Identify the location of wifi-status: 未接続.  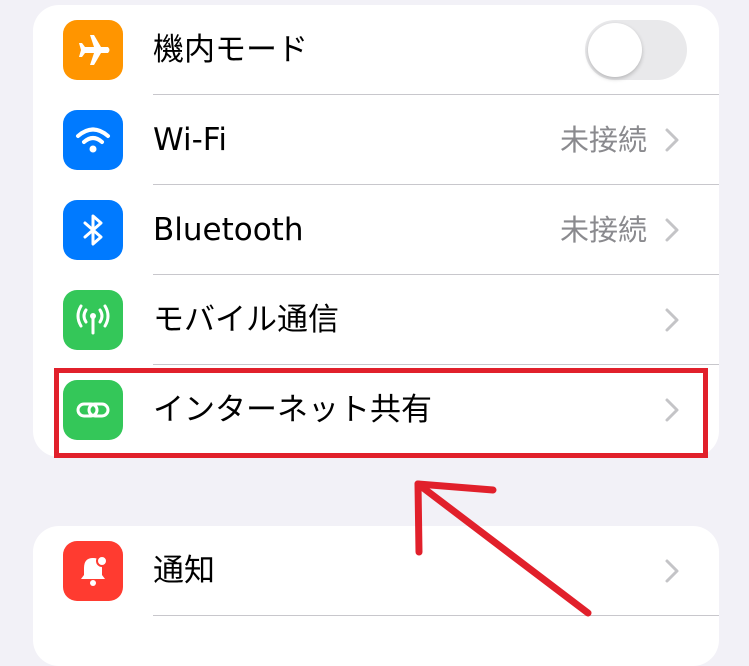
(603, 140).